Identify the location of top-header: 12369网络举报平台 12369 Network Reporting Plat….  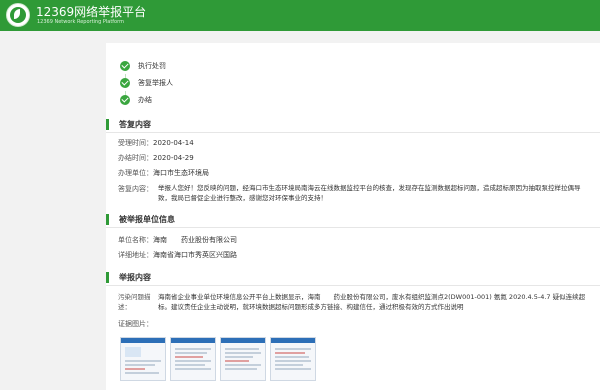
(300, 15).